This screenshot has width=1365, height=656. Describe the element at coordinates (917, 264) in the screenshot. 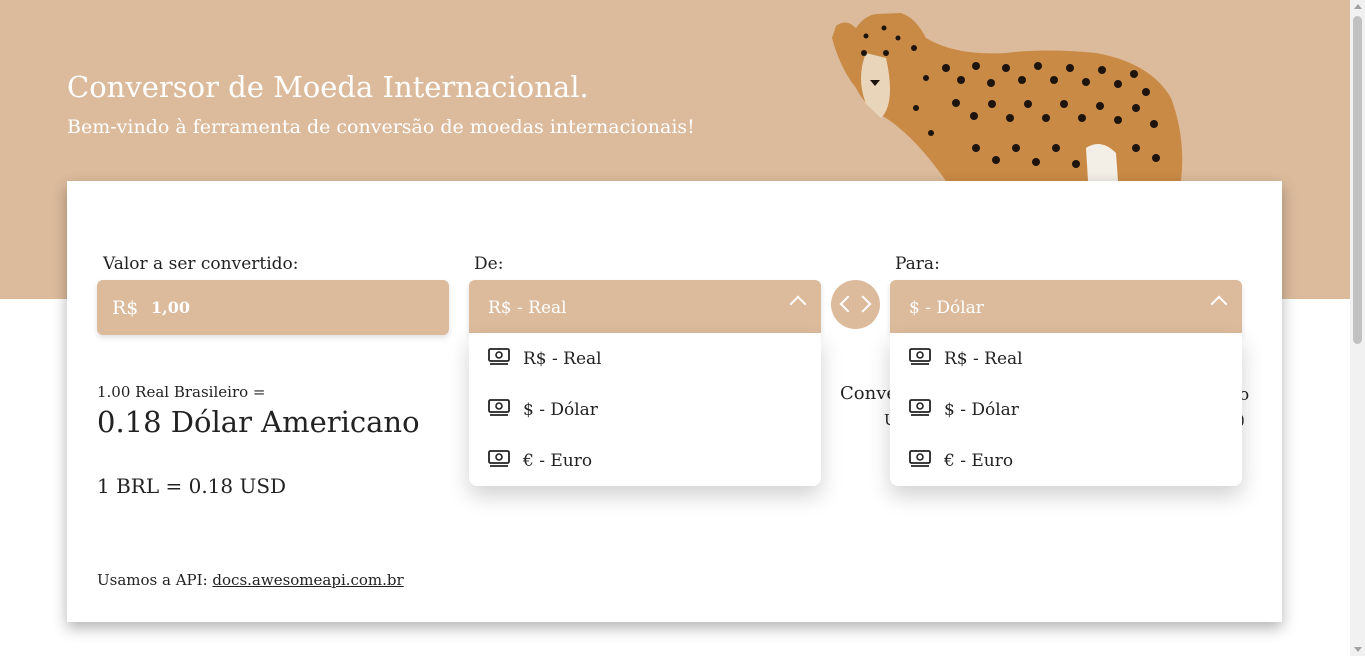

I see `to-label: Para:` at that location.